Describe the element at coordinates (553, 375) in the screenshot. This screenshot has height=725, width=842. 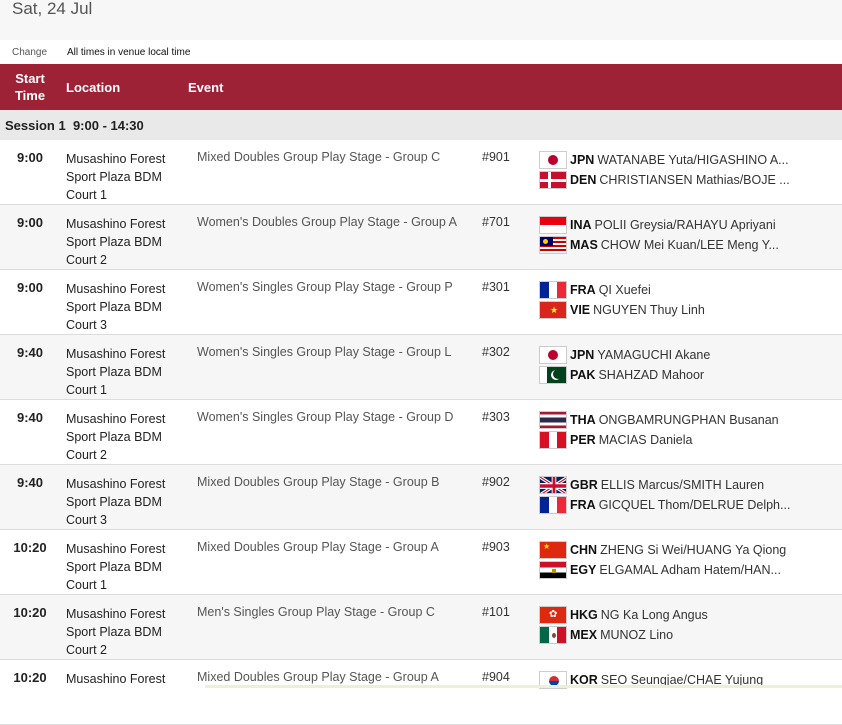
I see `pak-flag-icon` at that location.